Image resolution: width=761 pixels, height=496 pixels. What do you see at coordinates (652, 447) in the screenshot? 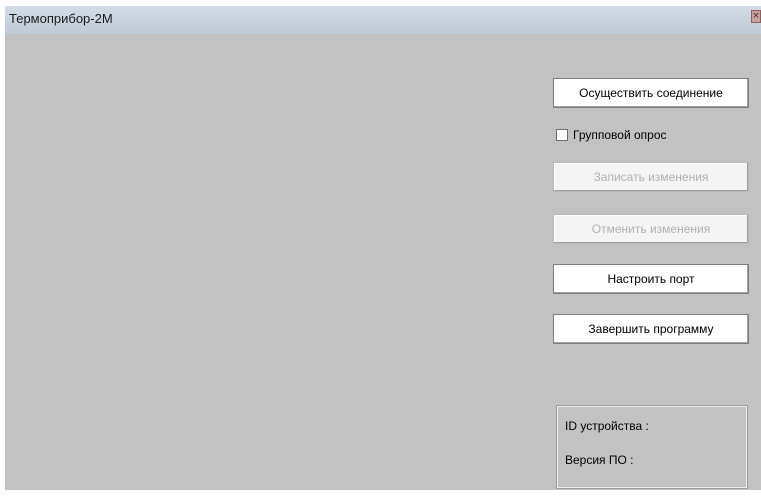
I see `device-info-group: ID устройства : Версия ПО :` at bounding box center [652, 447].